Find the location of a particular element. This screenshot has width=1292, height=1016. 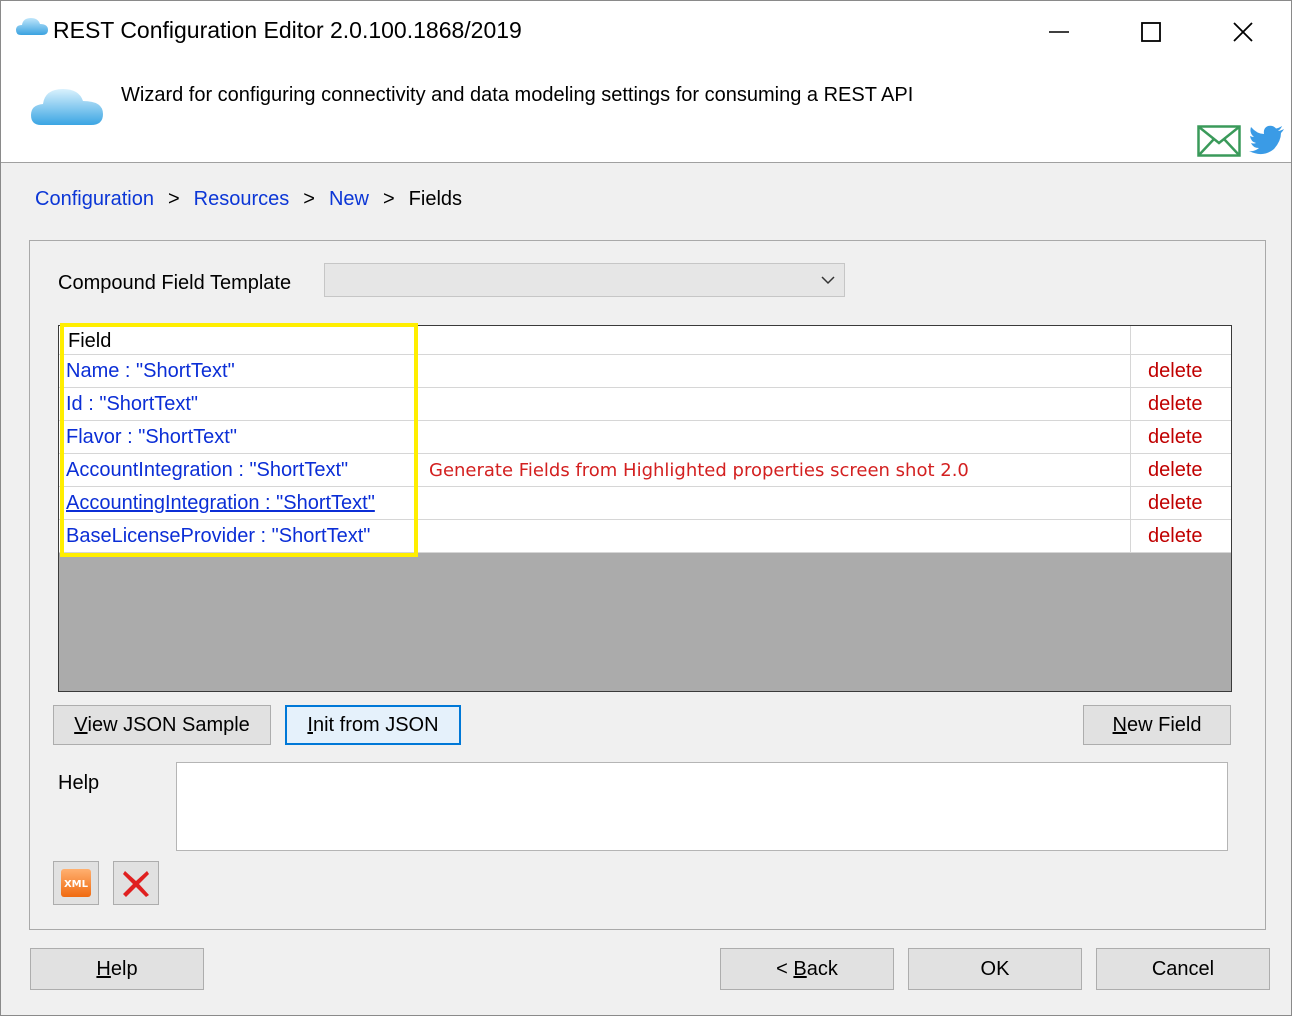

field-name-link: BaseLicenseProvider : "ShortText" is located at coordinates (218, 536).